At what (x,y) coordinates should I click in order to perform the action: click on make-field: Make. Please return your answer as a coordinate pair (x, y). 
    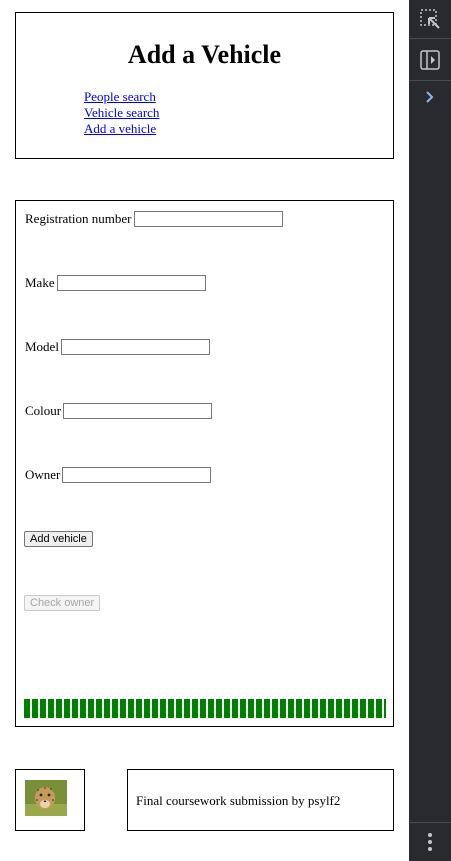
    Looking at the image, I should click on (115, 282).